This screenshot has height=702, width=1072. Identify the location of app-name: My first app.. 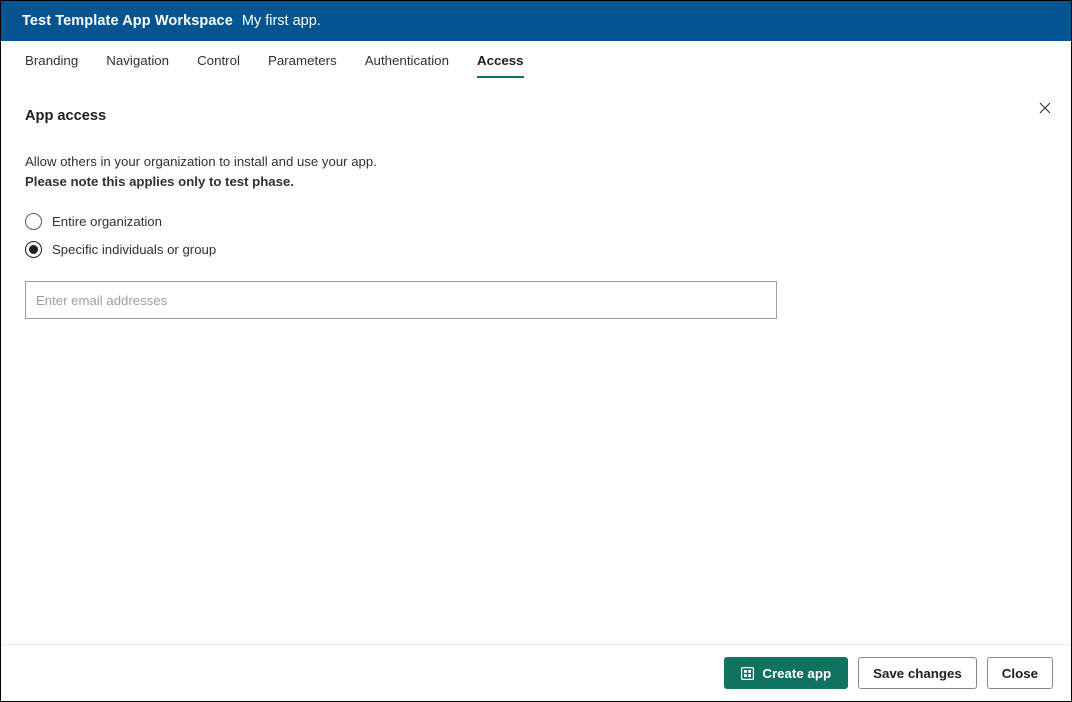
(281, 21).